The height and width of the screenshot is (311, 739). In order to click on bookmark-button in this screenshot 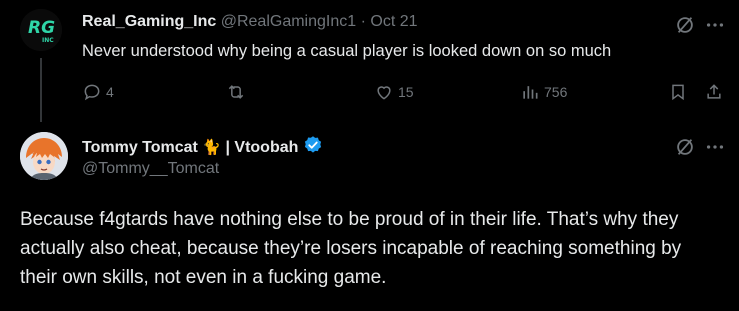, I will do `click(678, 92)`.